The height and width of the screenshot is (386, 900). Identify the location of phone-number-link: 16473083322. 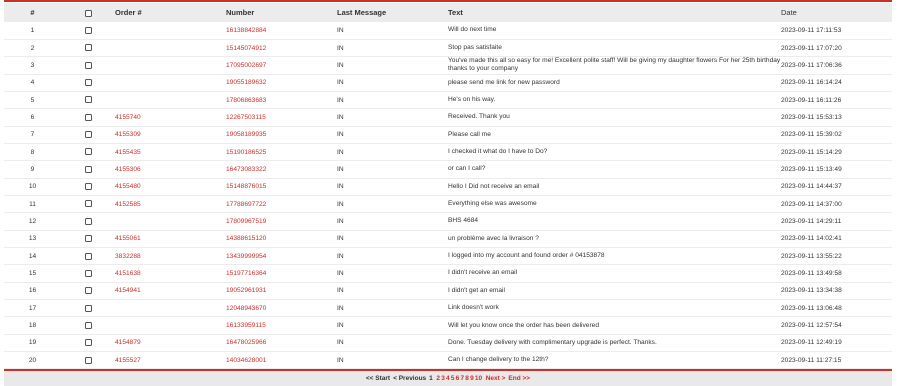
(281, 169).